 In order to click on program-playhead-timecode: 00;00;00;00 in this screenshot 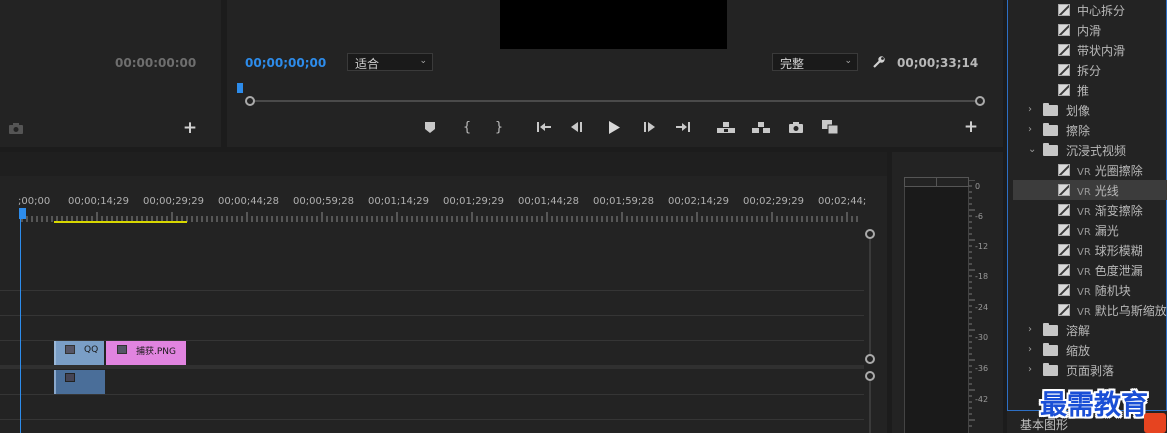, I will do `click(285, 63)`.